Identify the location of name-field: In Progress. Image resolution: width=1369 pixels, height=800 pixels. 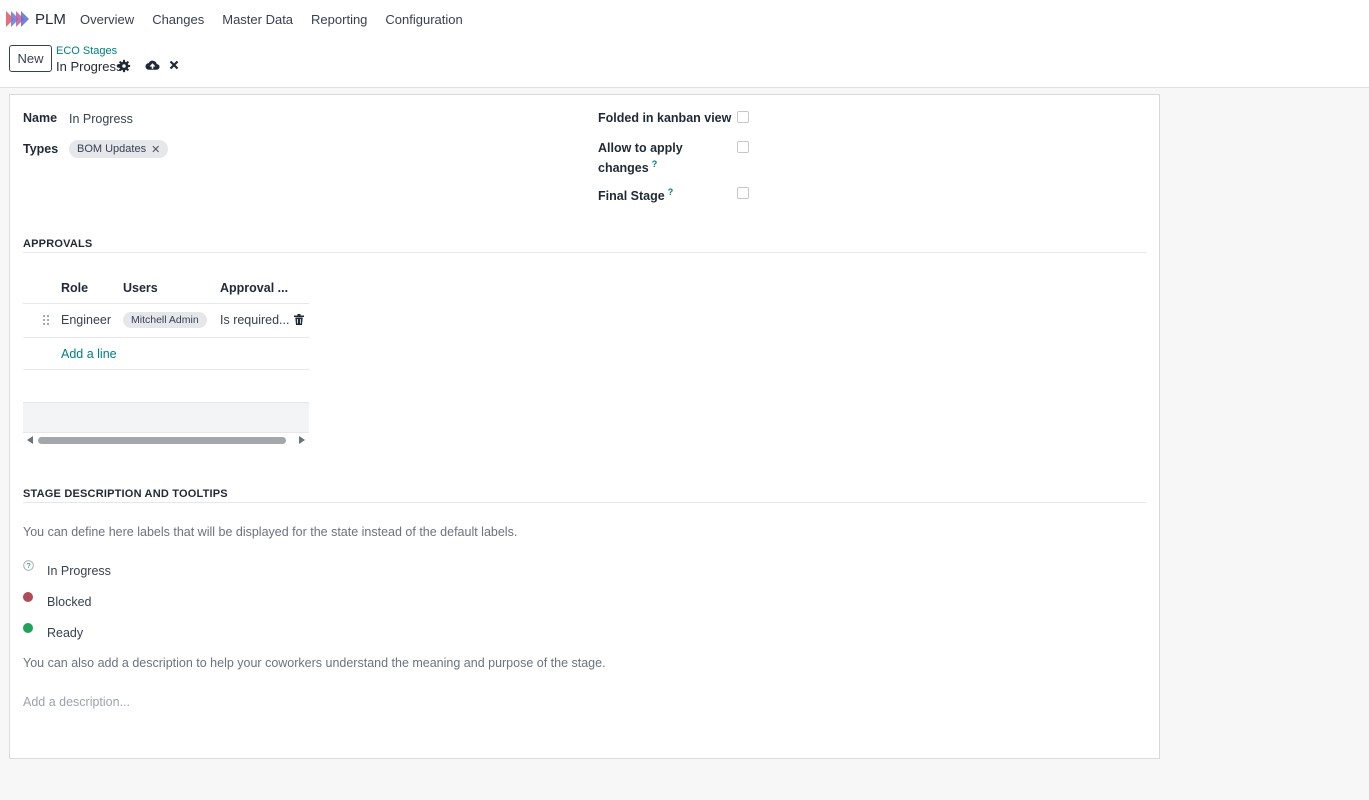
(101, 119).